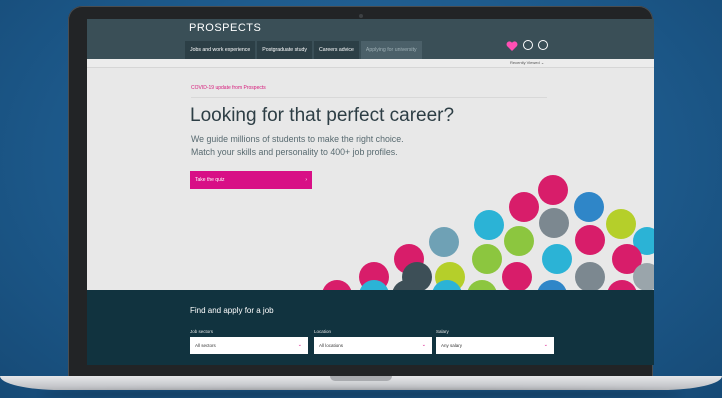 Image resolution: width=722 pixels, height=398 pixels. Describe the element at coordinates (373, 345) in the screenshot. I see `location-select: All locations ⌄` at that location.